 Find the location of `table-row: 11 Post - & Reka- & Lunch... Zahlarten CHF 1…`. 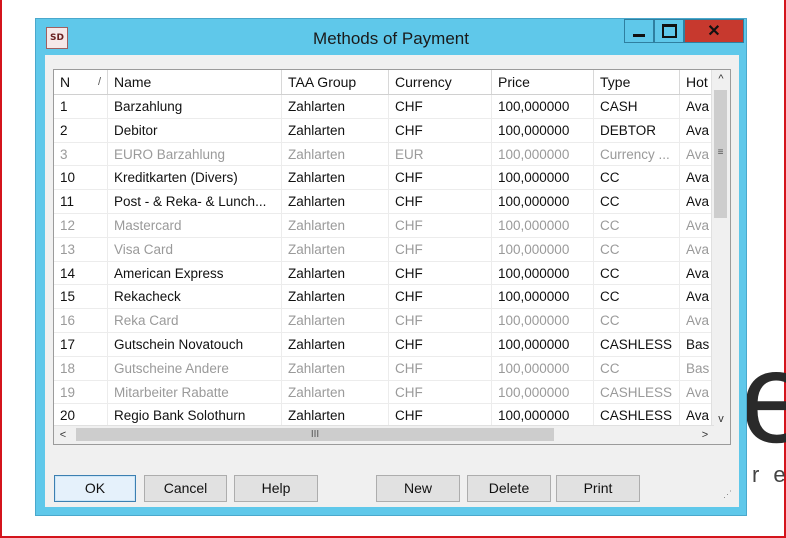

table-row: 11 Post - & Reka- & Lunch... Zahlarten CHF 1… is located at coordinates (384, 202).